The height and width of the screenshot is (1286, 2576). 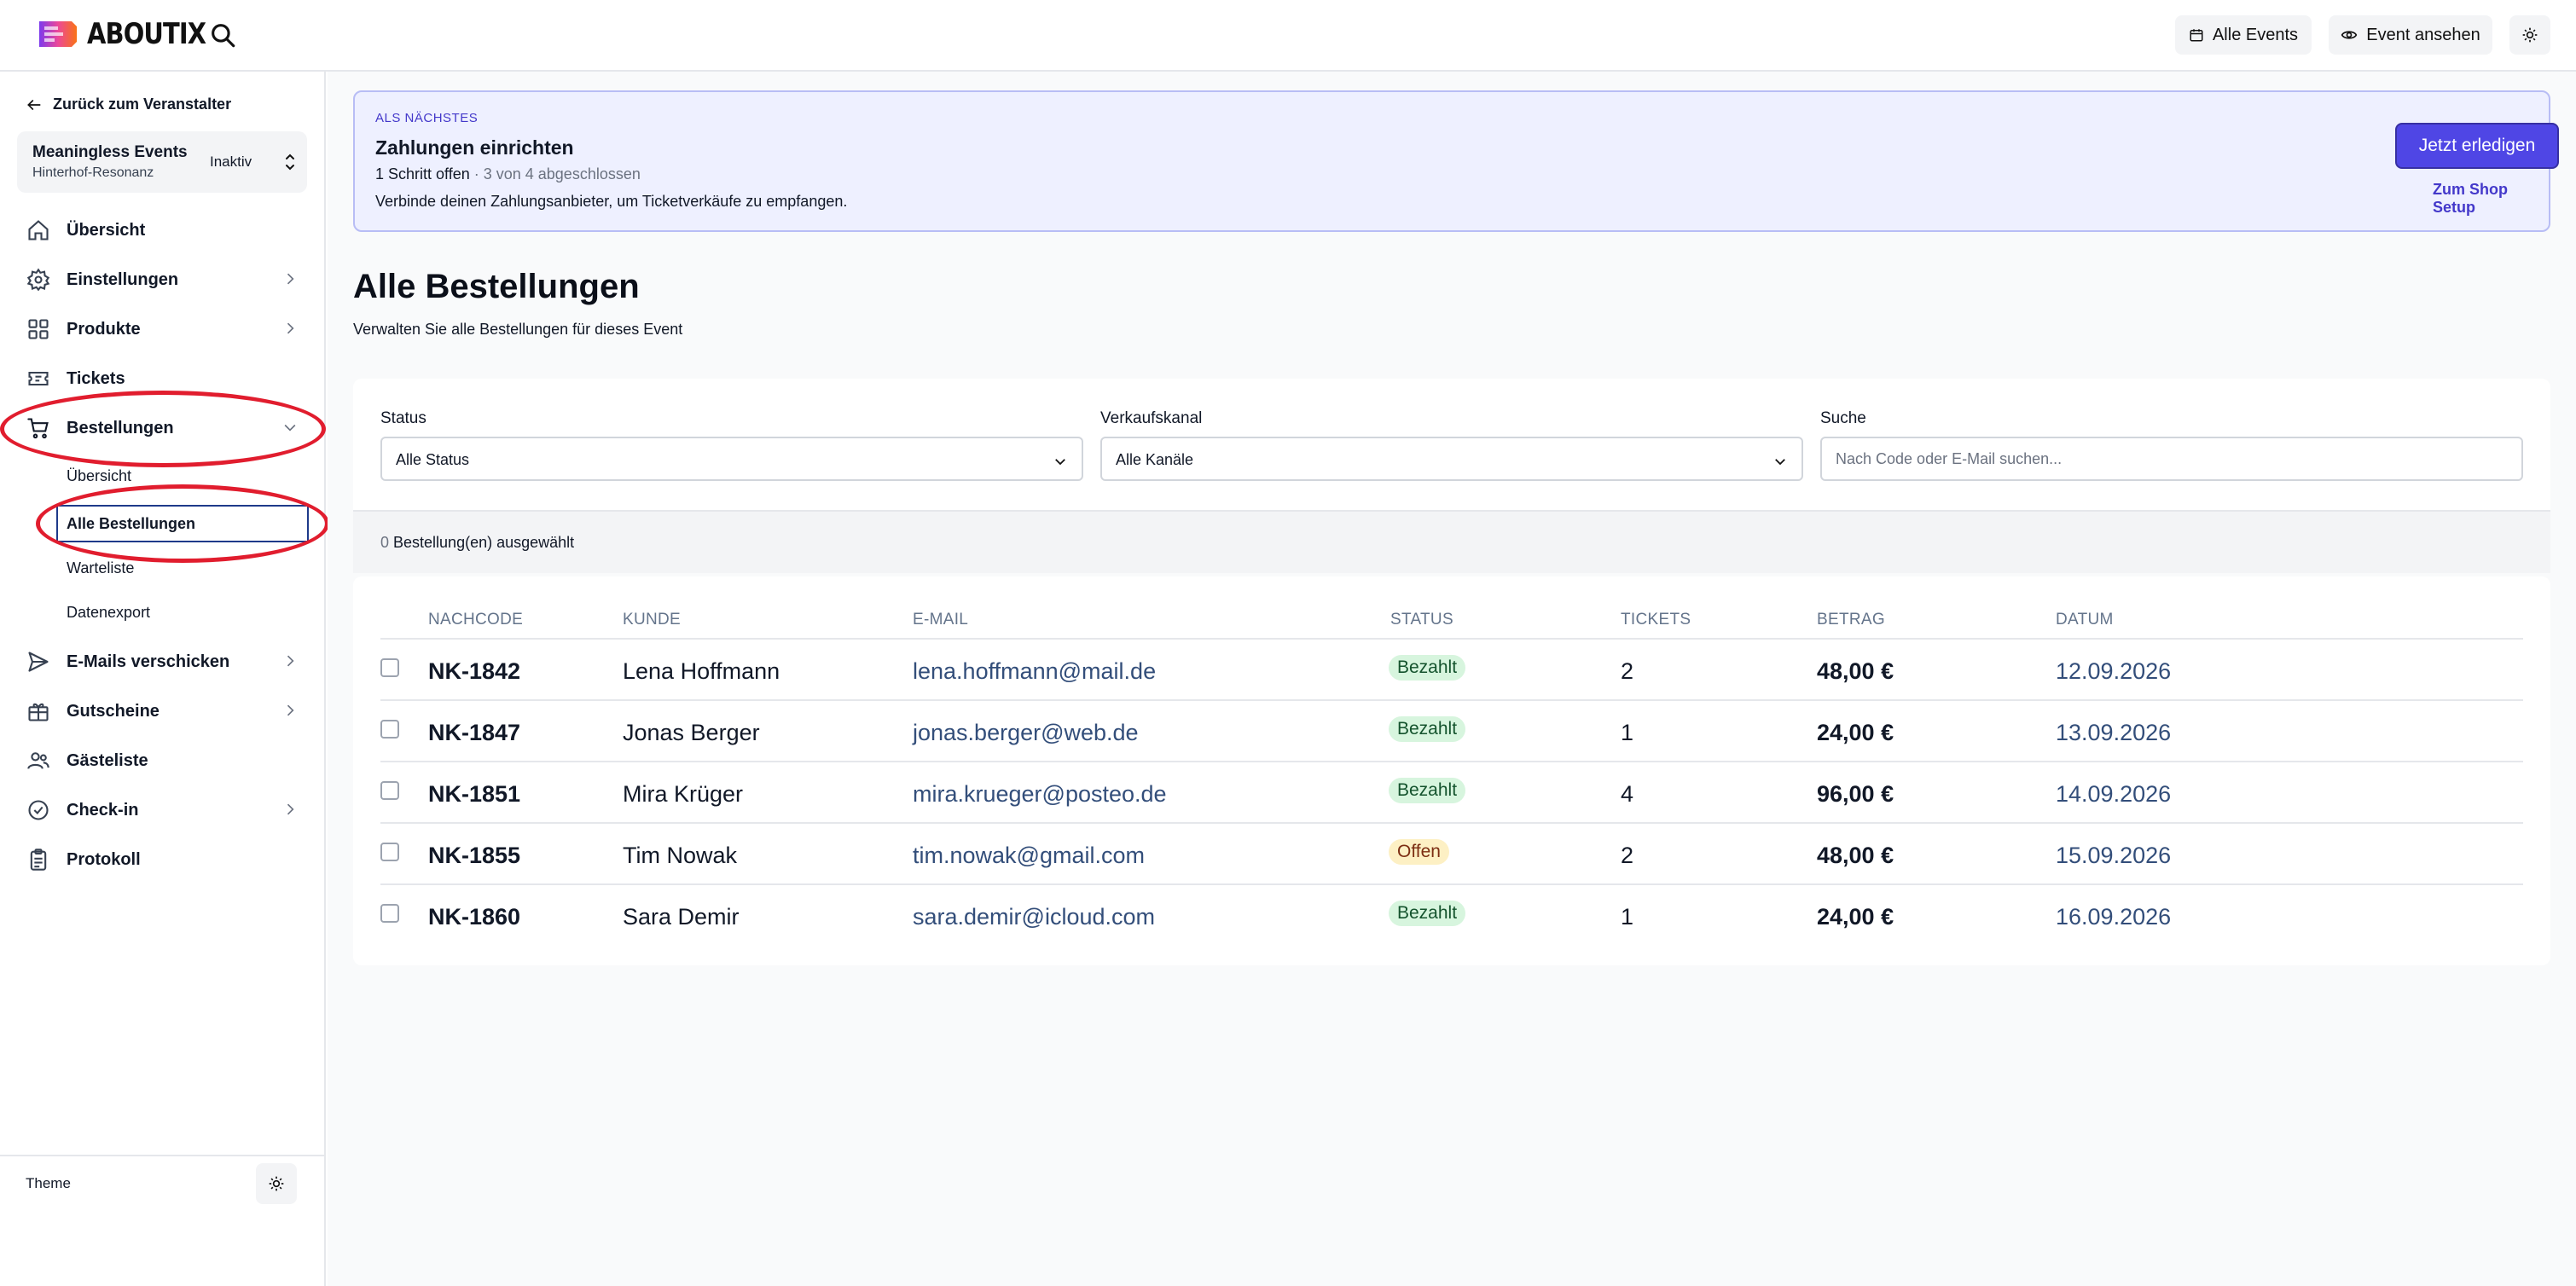 I want to click on order-amount: 48,00 €, so click(x=1855, y=855).